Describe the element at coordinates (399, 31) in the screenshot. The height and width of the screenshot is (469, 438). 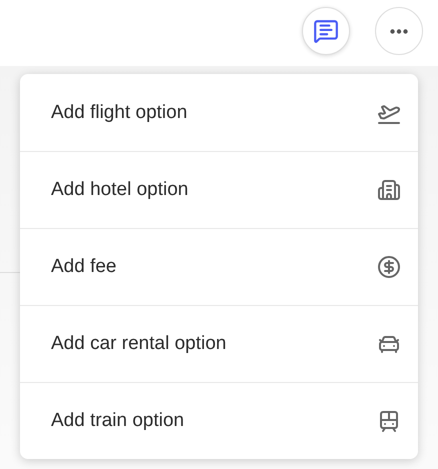
I see `more-icon` at that location.